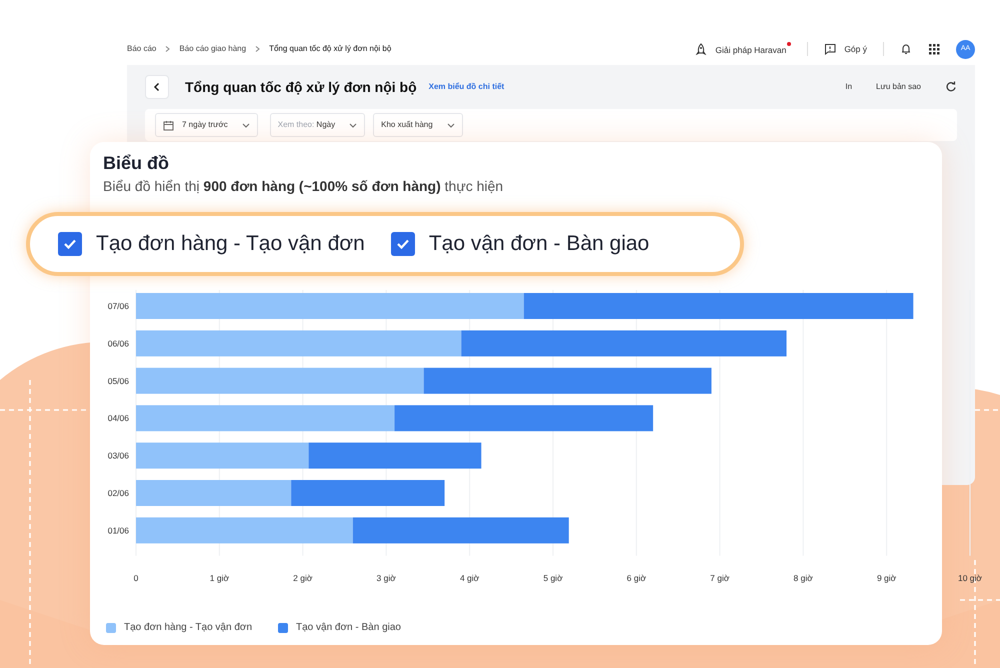 Image resolution: width=1000 pixels, height=668 pixels. Describe the element at coordinates (206, 125) in the screenshot. I see `filter-dropdown: 7 ngày trước` at that location.